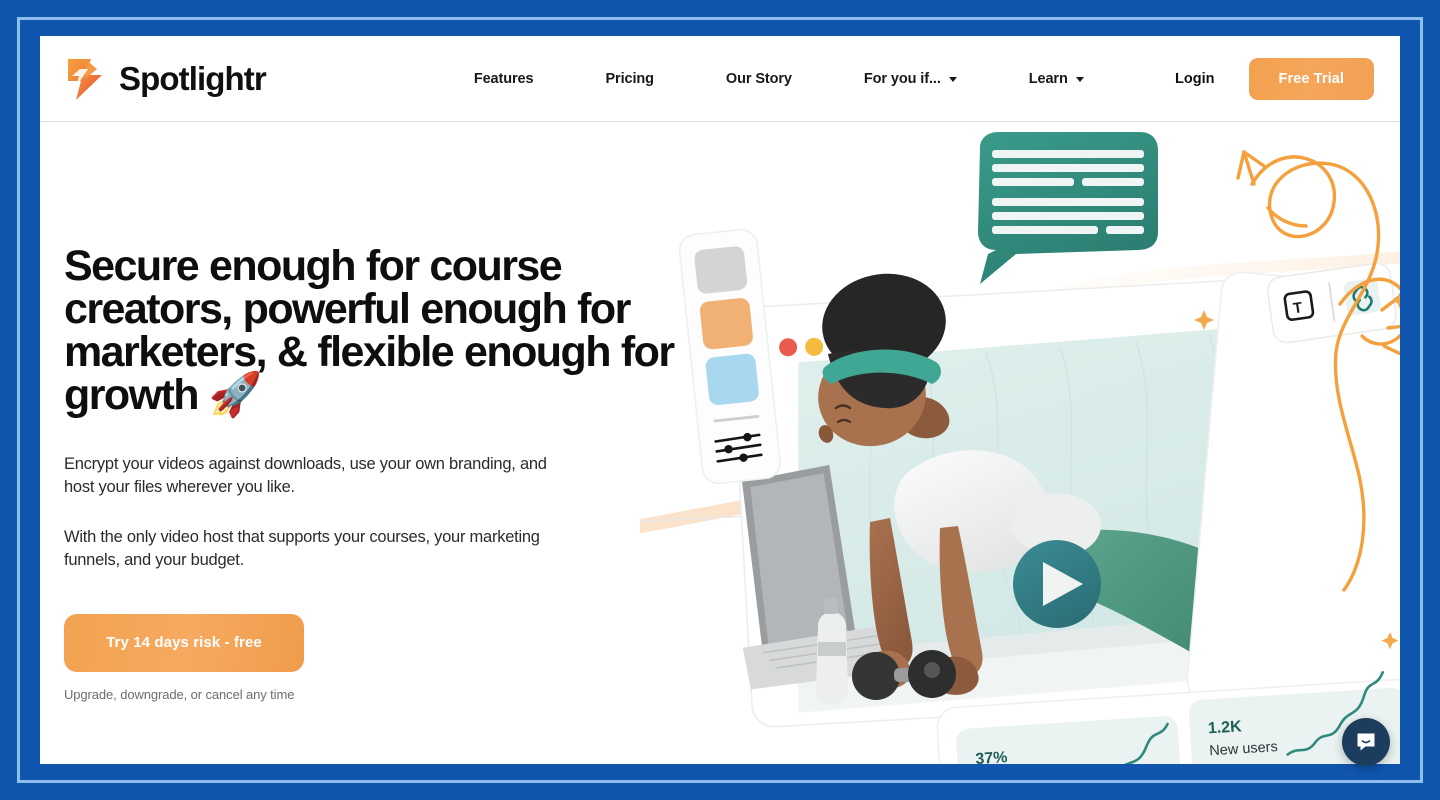 The width and height of the screenshot is (1440, 800). Describe the element at coordinates (193, 78) in the screenshot. I see `brand-name: Spotlightr` at that location.